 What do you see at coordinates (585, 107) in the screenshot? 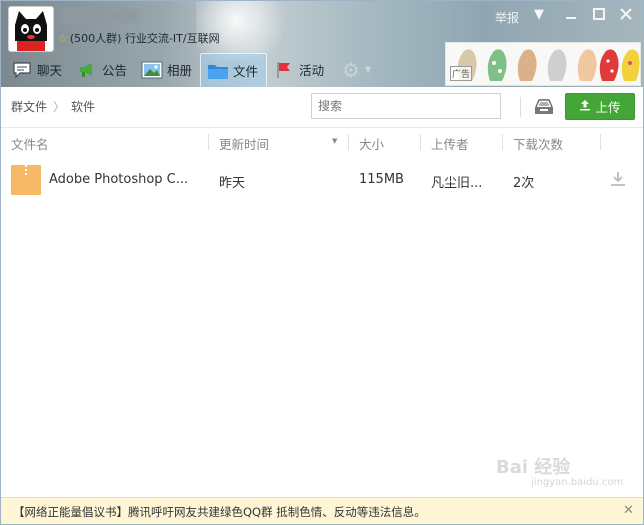
I see `upload-icon` at bounding box center [585, 107].